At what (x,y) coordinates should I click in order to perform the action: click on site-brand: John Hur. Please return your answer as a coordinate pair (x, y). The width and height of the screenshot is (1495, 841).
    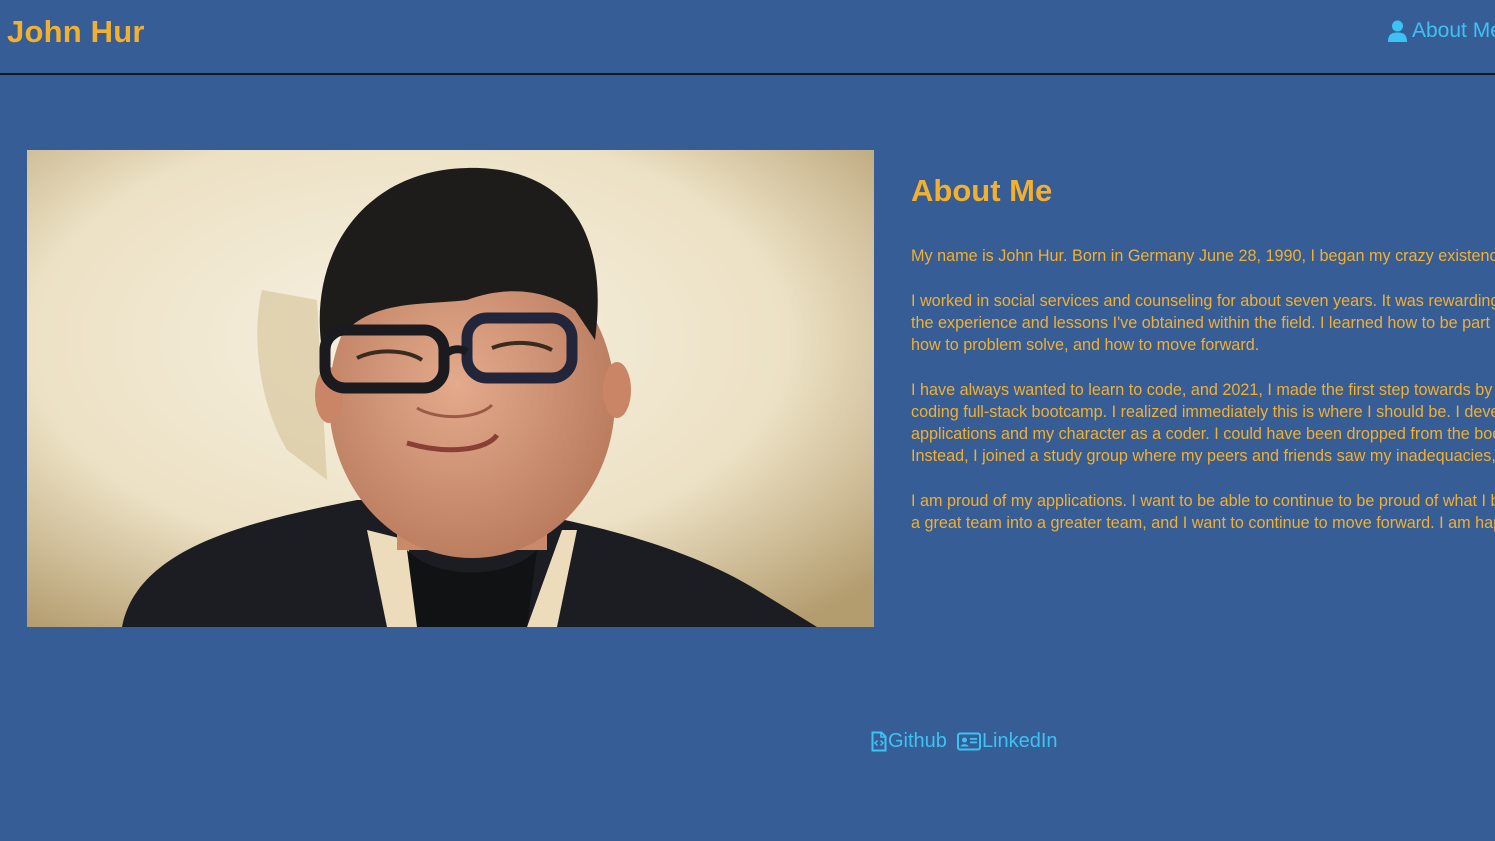
    Looking at the image, I should click on (76, 32).